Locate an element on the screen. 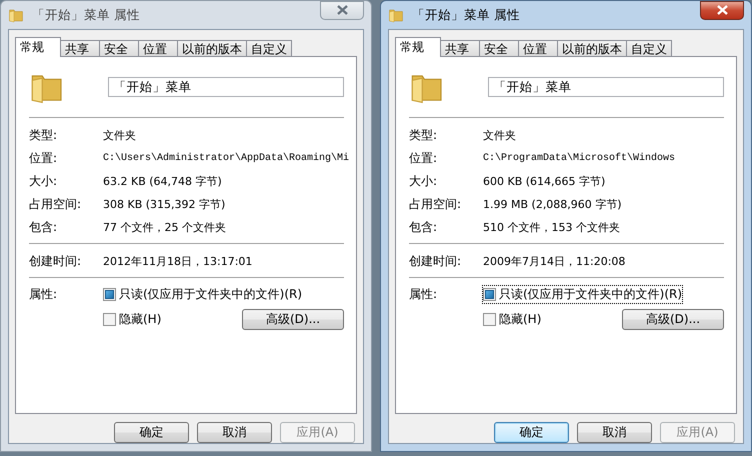 This screenshot has width=752, height=456. property-value: C:\Users\Administrator\AppData\Roaming\Mi is located at coordinates (226, 158).